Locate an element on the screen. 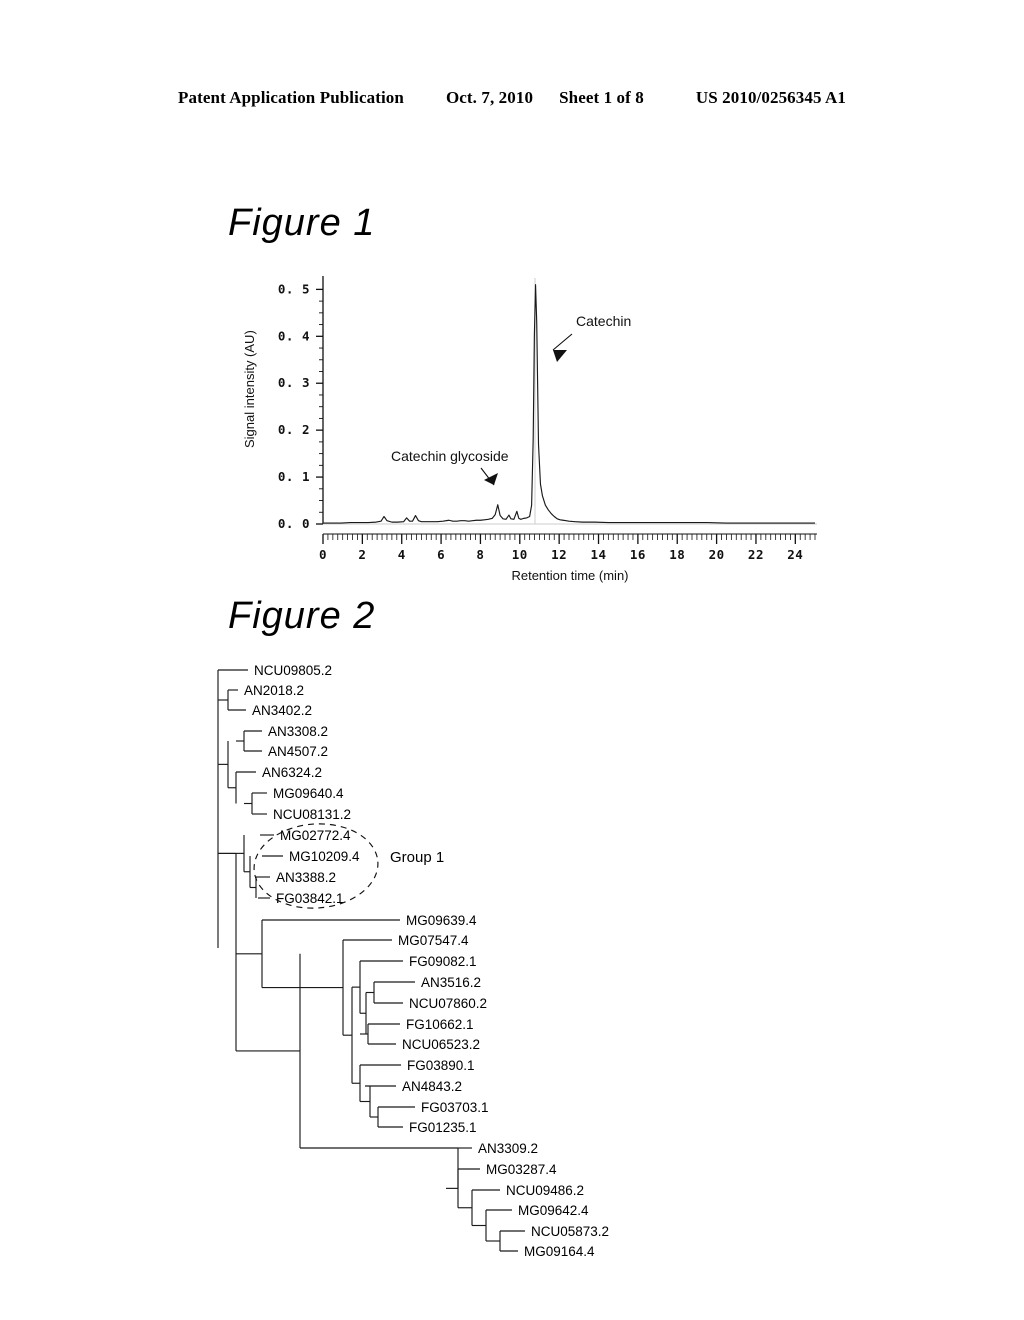 This screenshot has height=1320, width=1024. tree-leaf-label: MG10209.4 is located at coordinates (324, 856).